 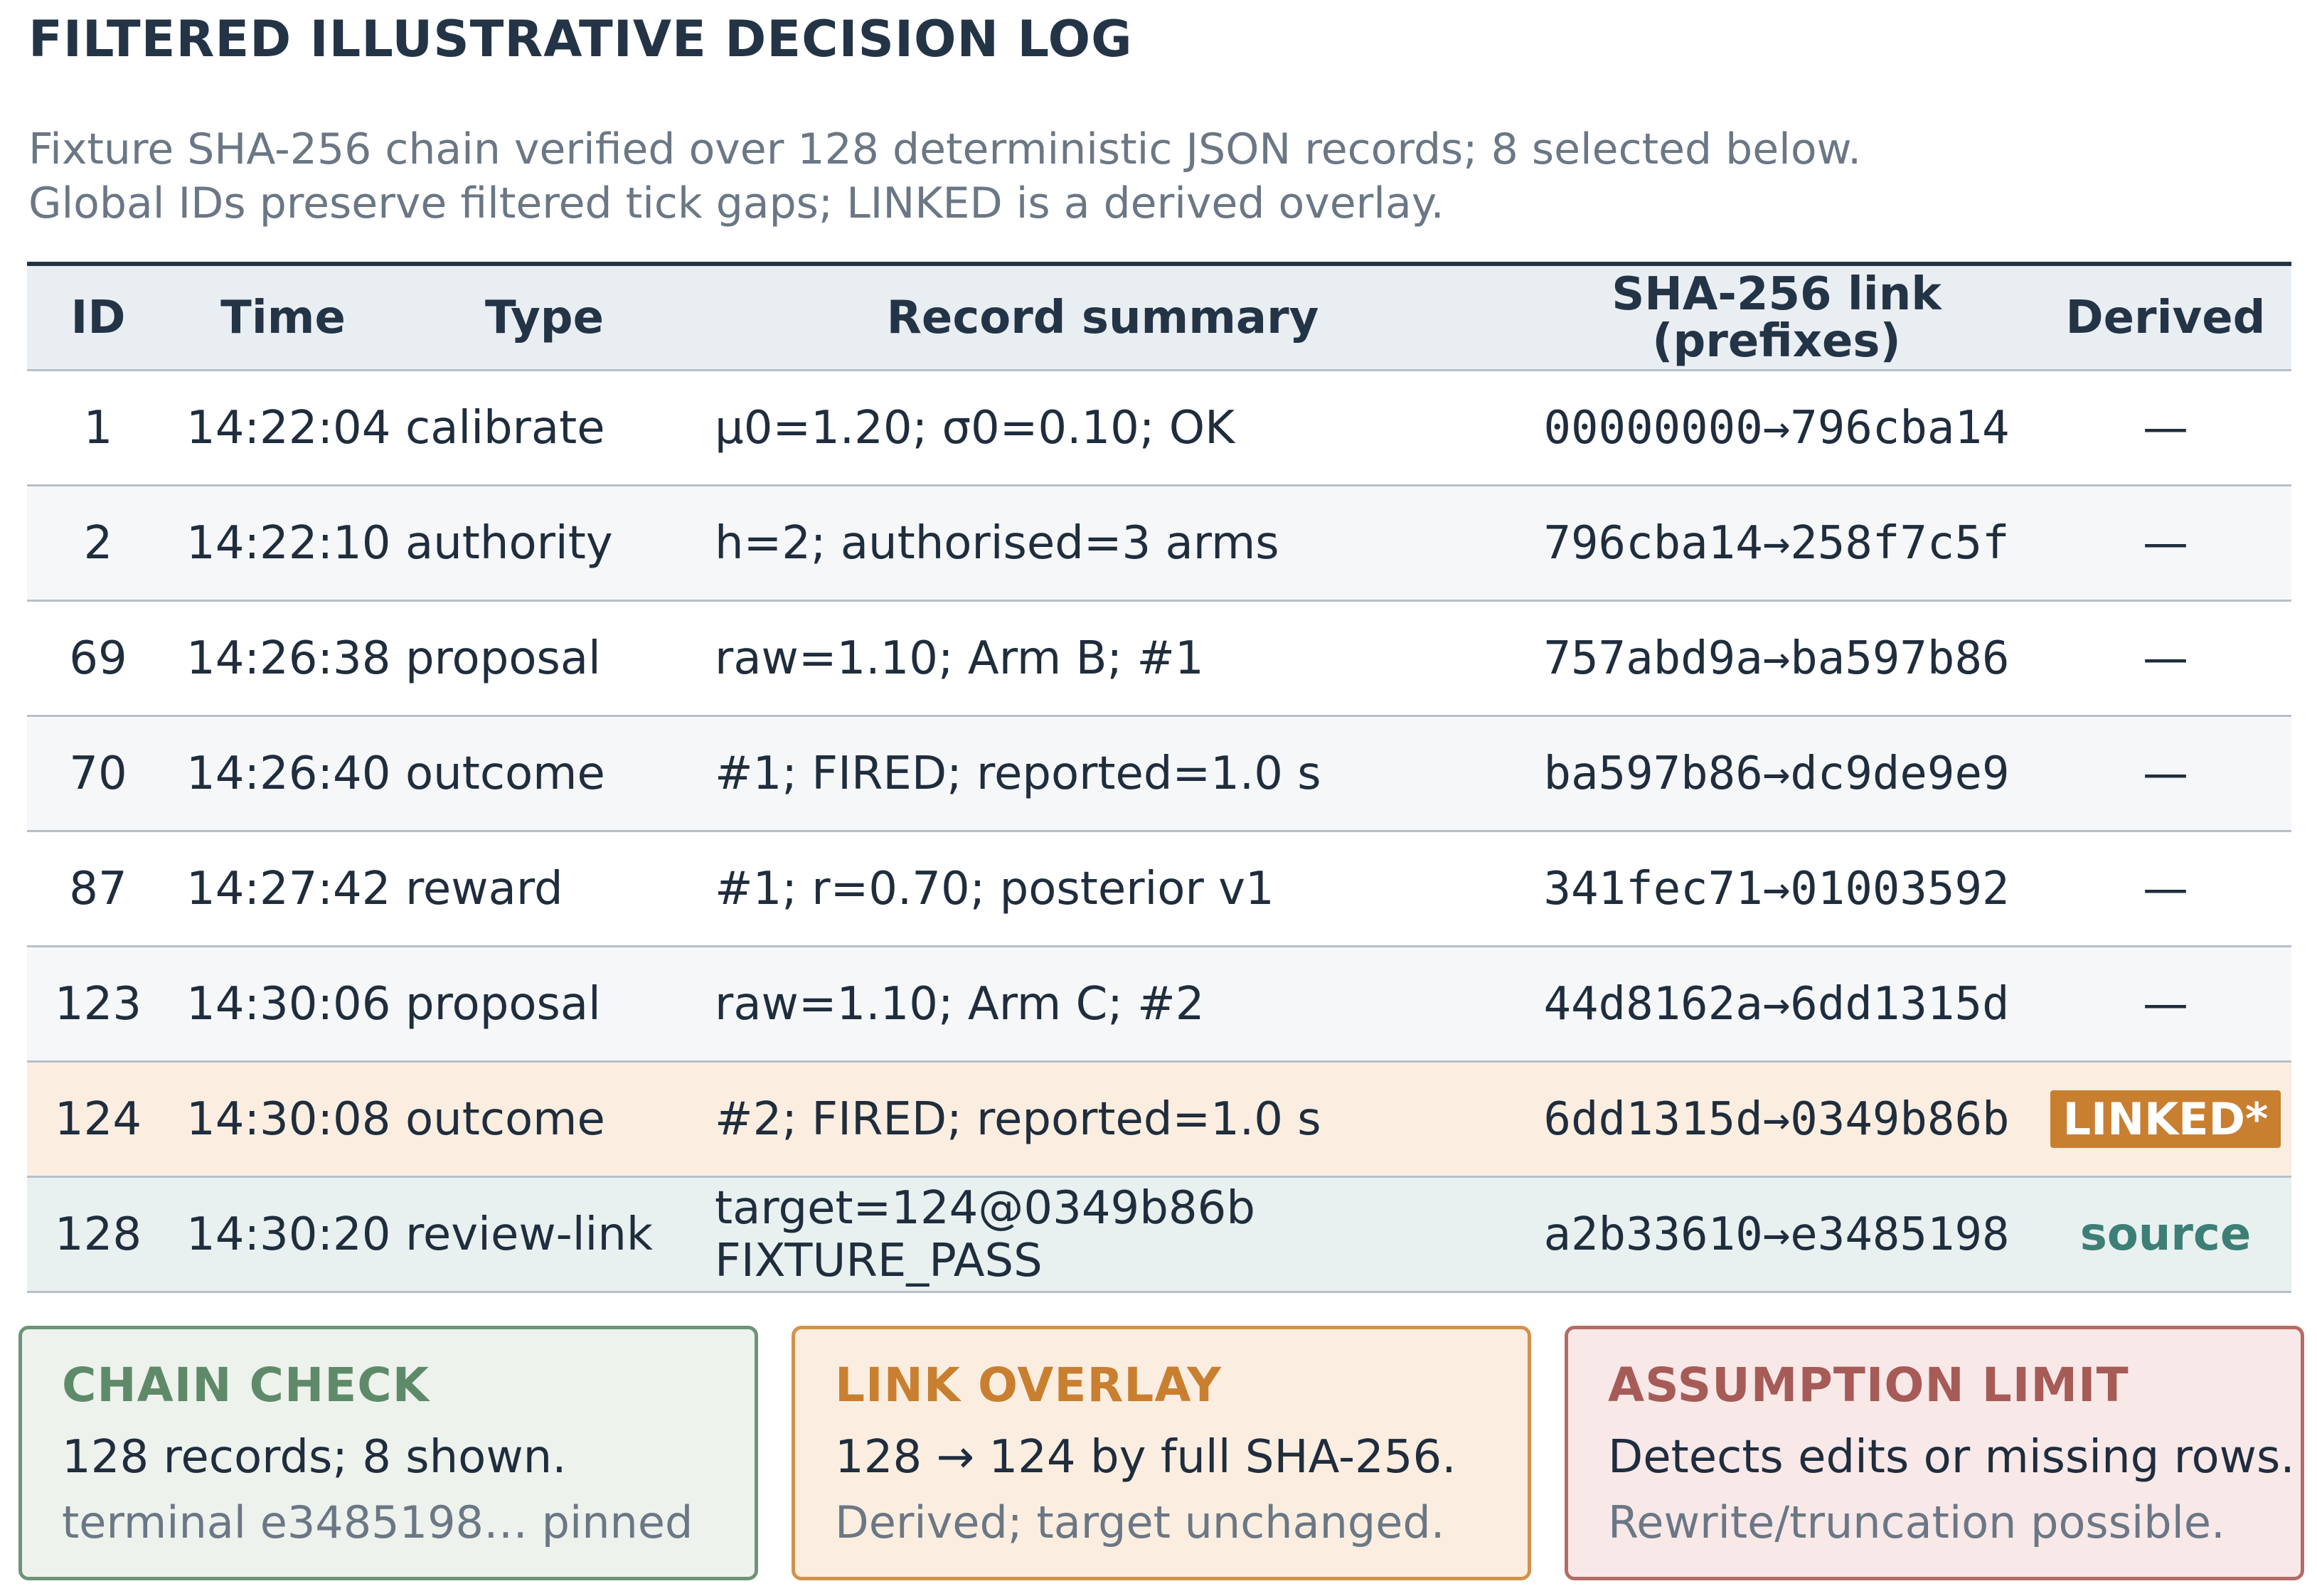 I want to click on cell-hash: 757abd9a→ba597b86, so click(x=1776, y=658).